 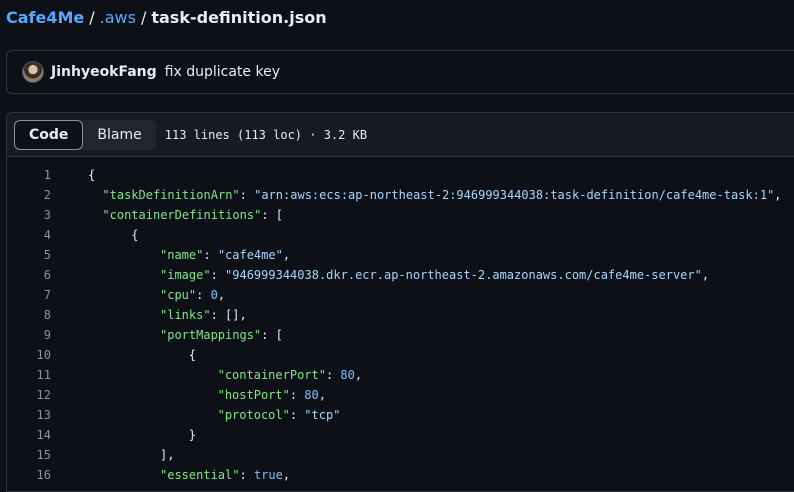 I want to click on json-key: "links", so click(x=185, y=315).